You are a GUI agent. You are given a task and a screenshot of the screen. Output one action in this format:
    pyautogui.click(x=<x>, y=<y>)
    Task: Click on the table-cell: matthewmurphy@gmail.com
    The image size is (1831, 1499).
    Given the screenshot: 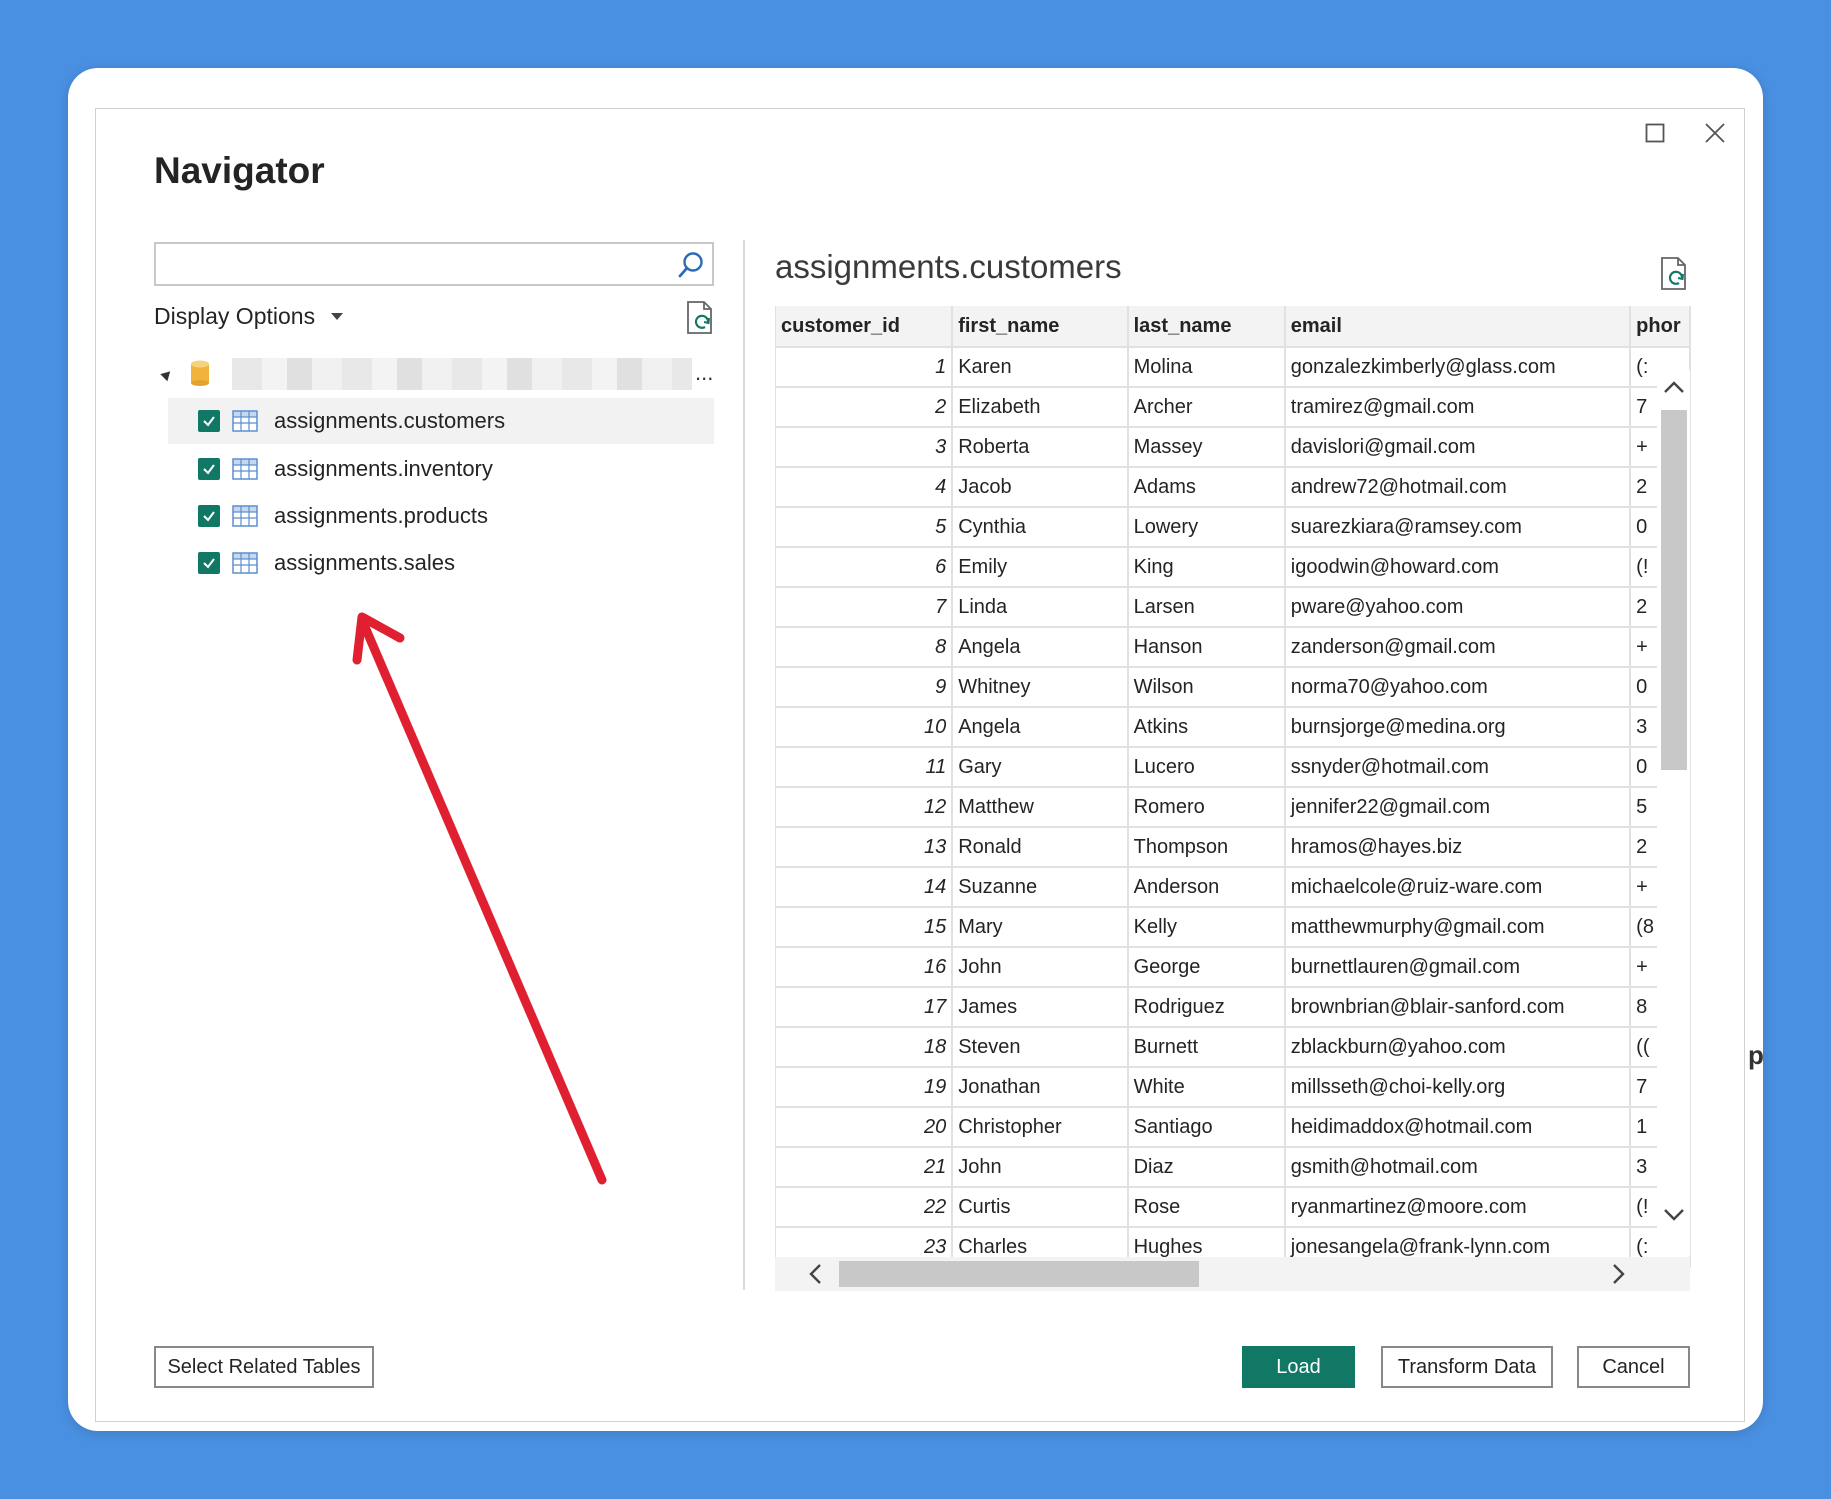 What is the action you would take?
    pyautogui.click(x=1458, y=927)
    